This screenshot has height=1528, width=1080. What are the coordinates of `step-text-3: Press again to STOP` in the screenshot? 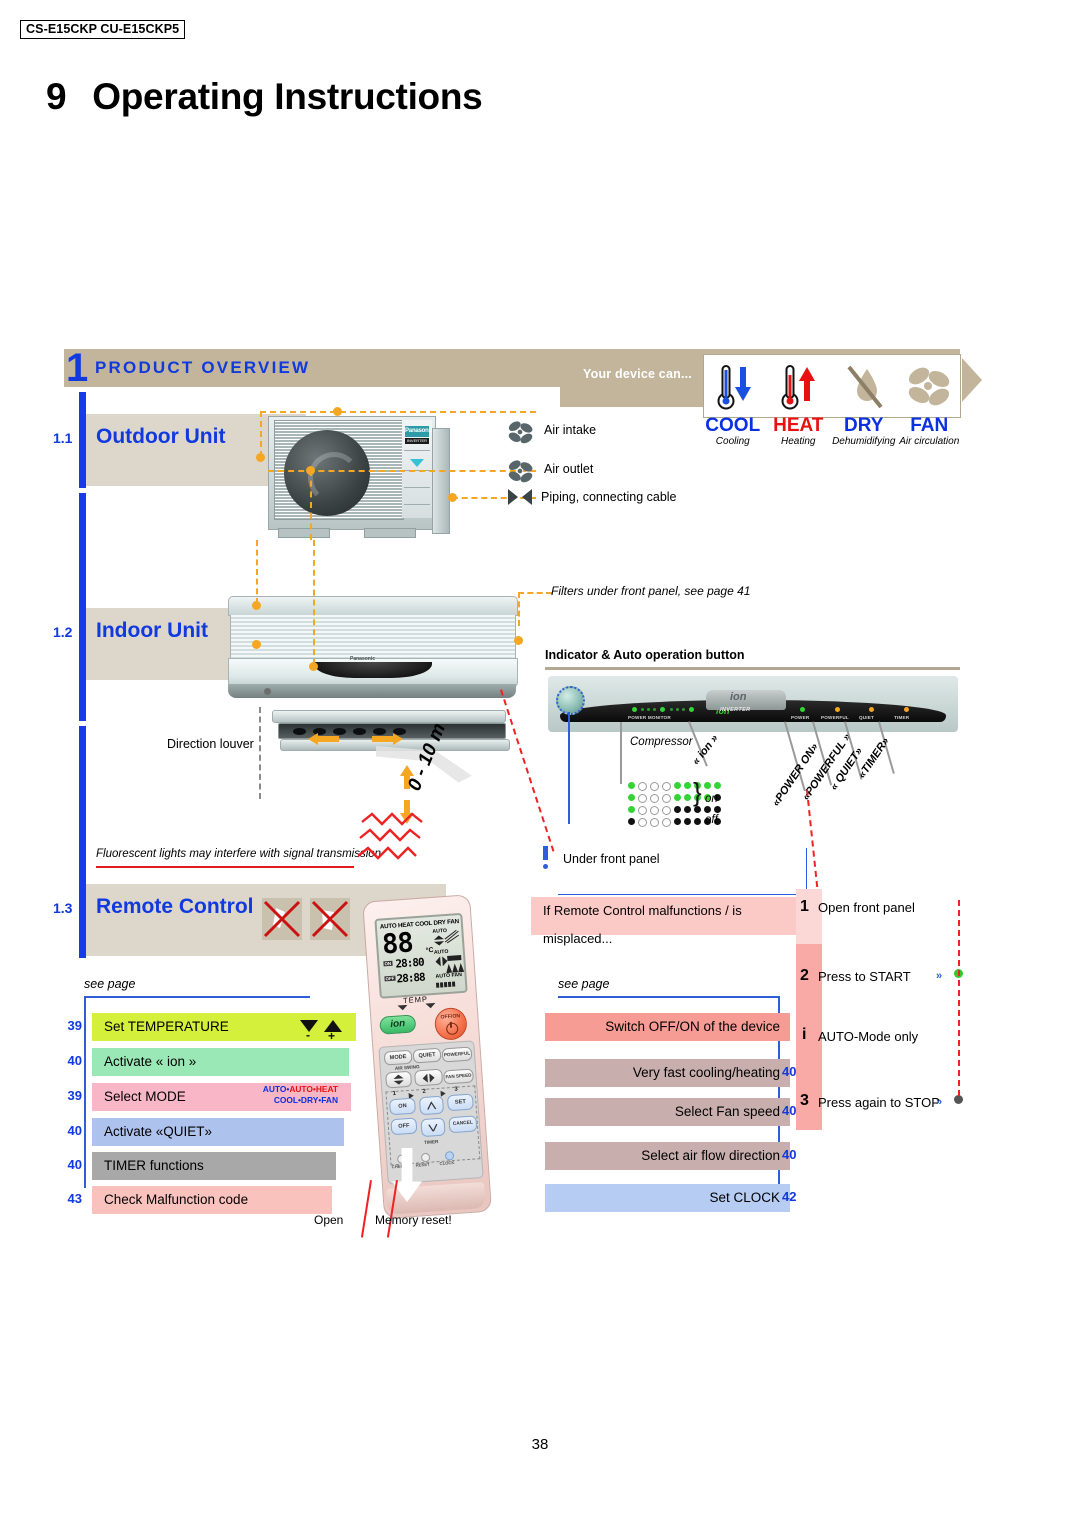 It's located at (879, 1102).